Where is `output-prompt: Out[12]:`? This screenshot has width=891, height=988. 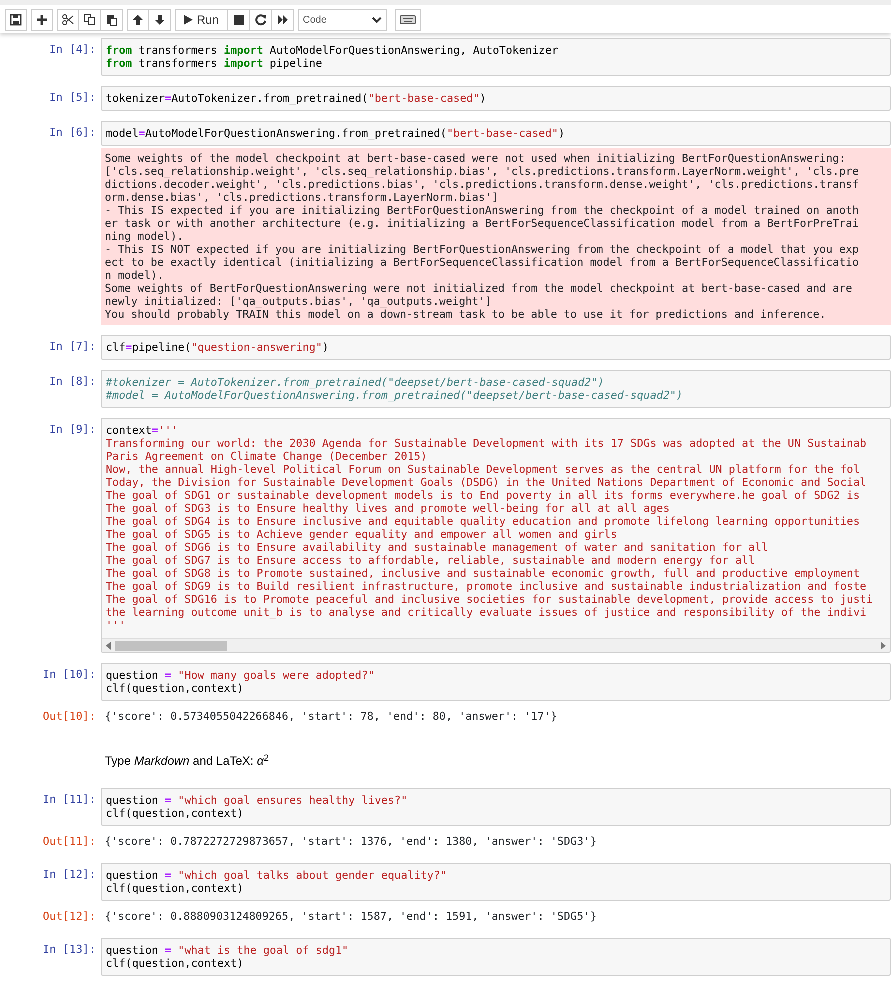
output-prompt: Out[12]: is located at coordinates (69, 917).